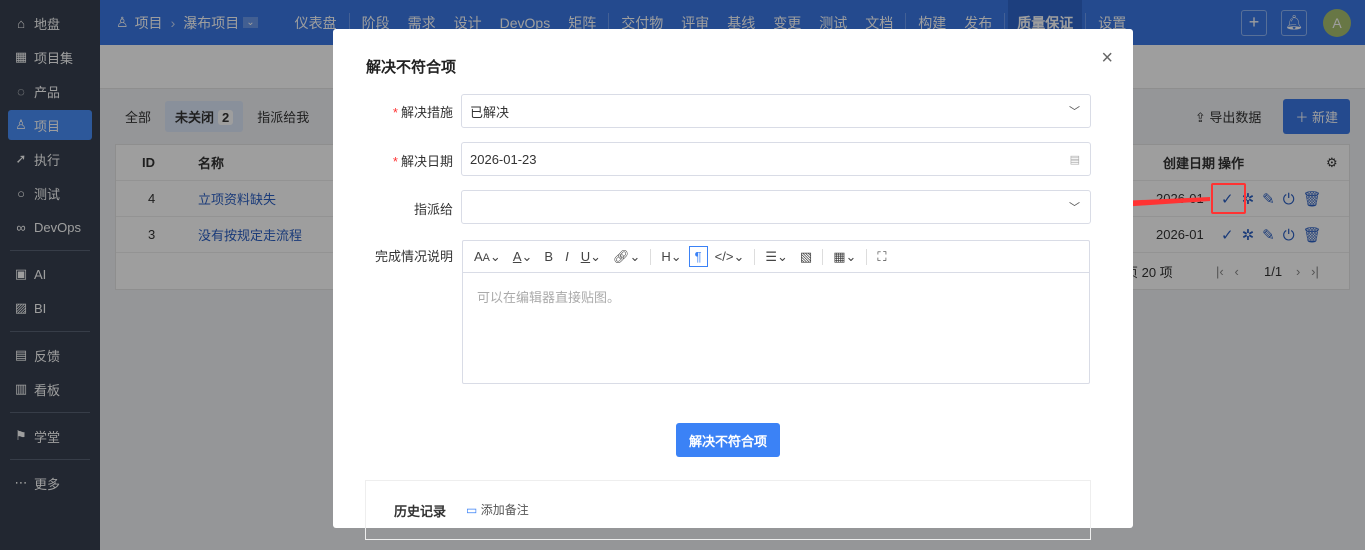  I want to click on resolution-value: 已解决, so click(490, 112).